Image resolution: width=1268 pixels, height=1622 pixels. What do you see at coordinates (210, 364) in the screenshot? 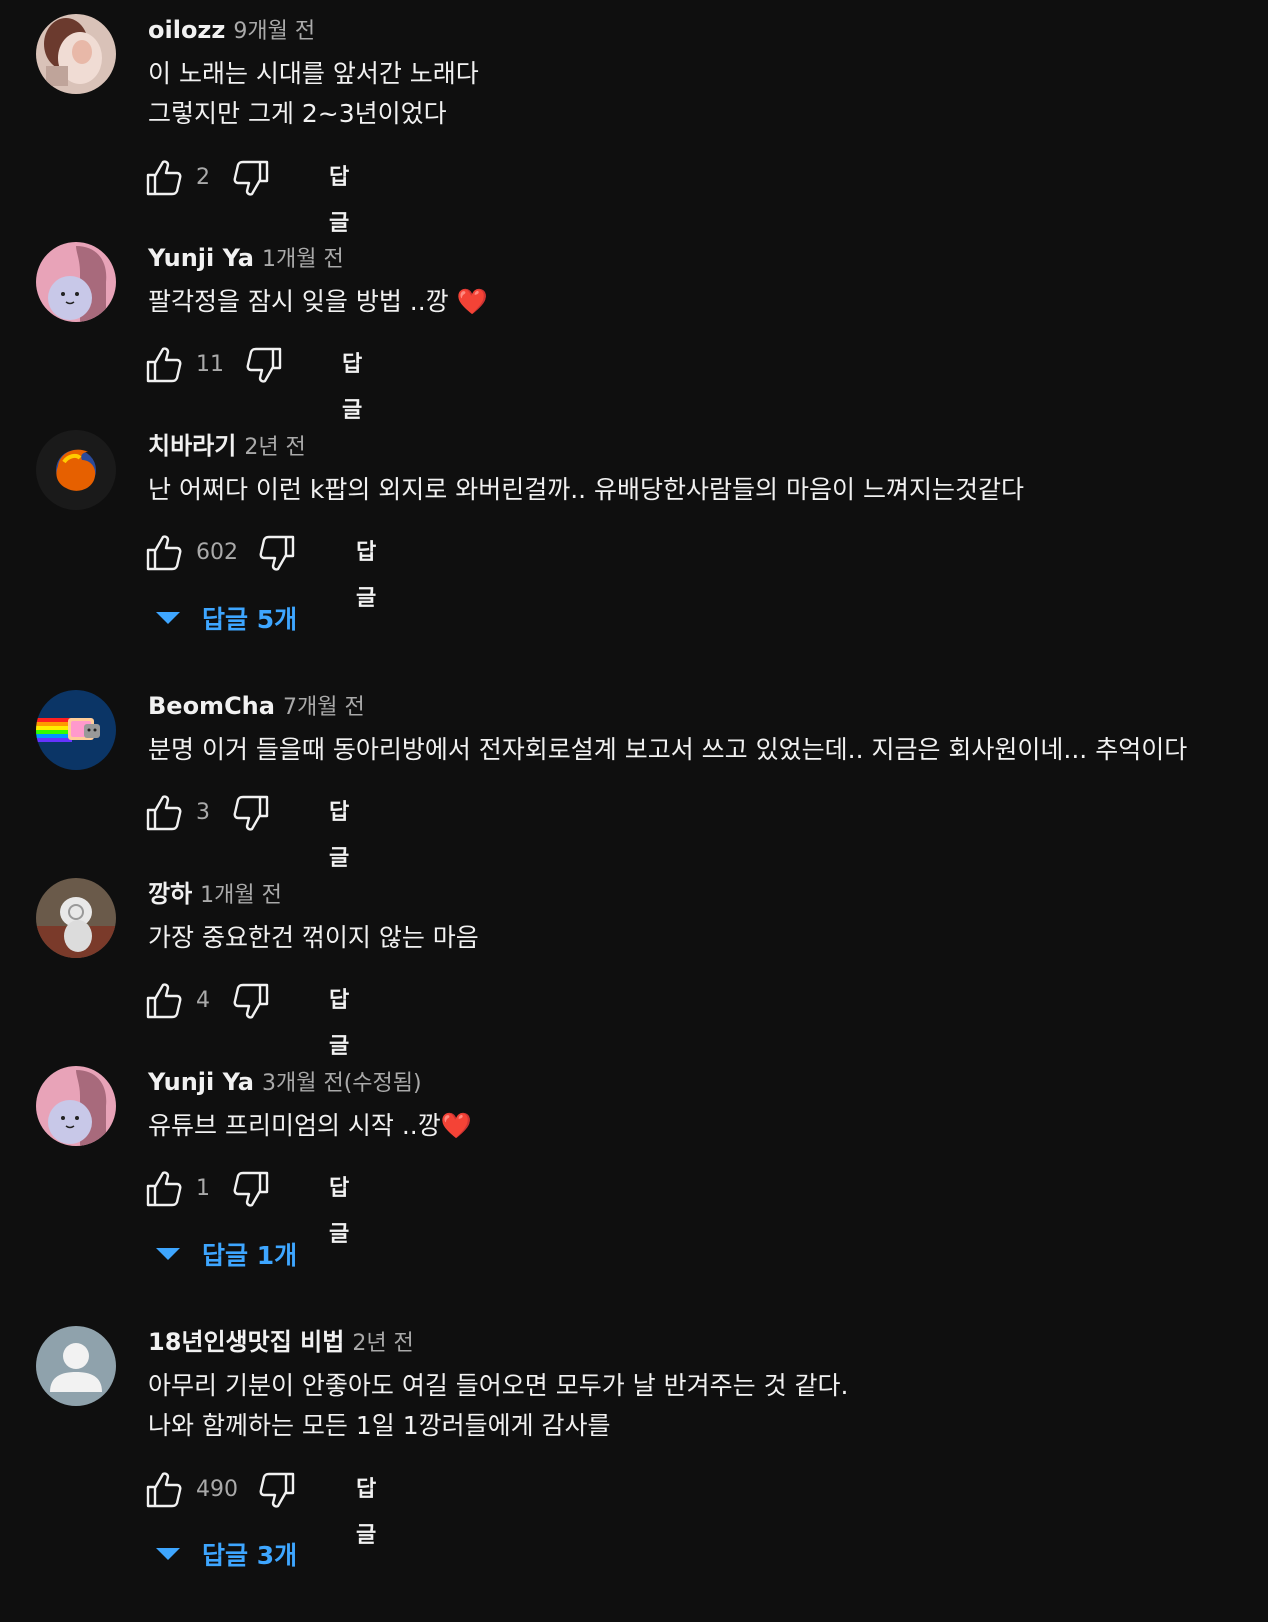
I see `like-count: 11` at bounding box center [210, 364].